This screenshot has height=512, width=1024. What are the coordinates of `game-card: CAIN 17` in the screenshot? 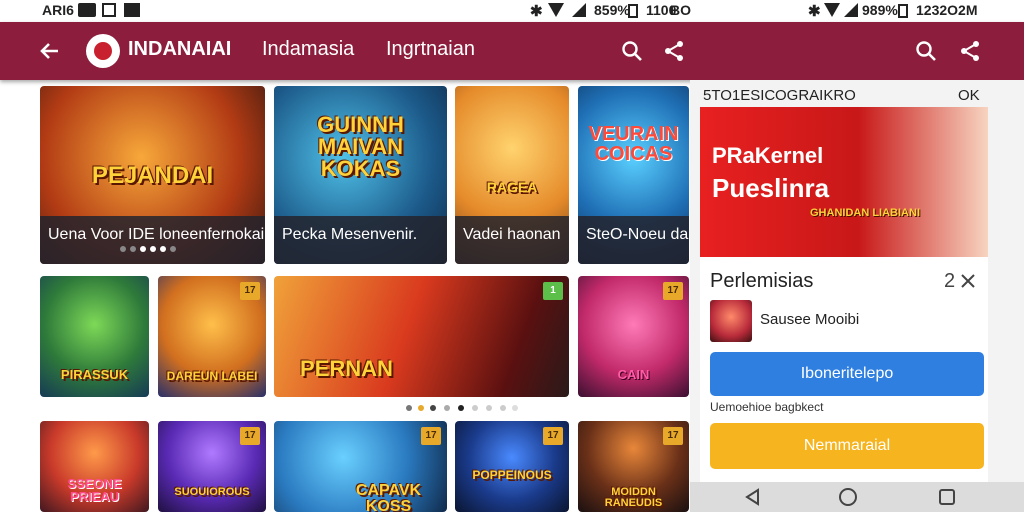 It's located at (633, 336).